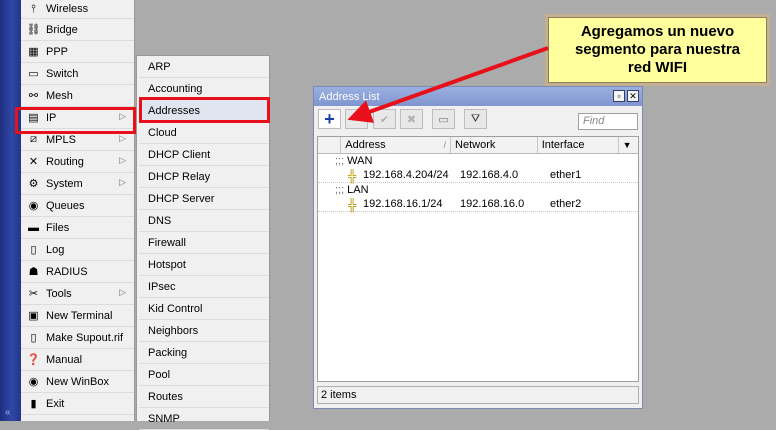 Image resolution: width=776 pixels, height=430 pixels. I want to click on callout-line-2: segmento para nuestra, so click(657, 49).